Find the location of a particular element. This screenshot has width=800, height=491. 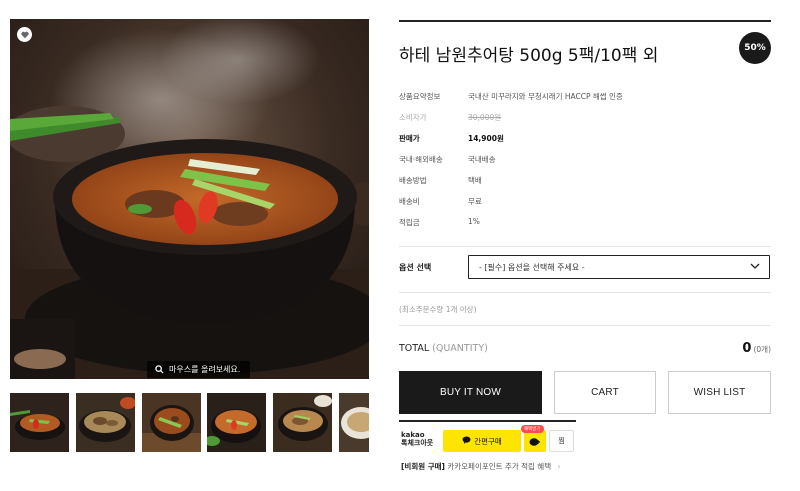

spec-label: 국내·해외배송 is located at coordinates (421, 159).